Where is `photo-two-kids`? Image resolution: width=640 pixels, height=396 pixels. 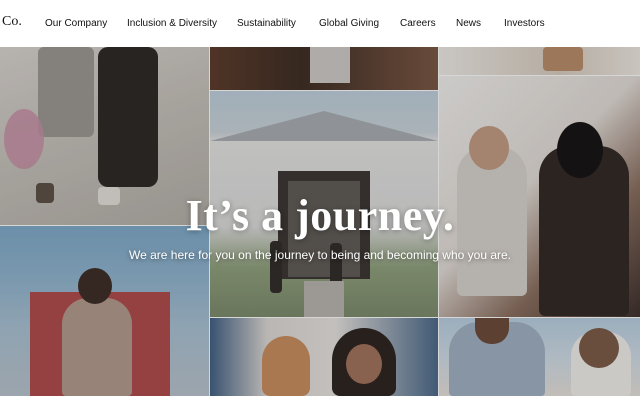
photo-two-kids is located at coordinates (324, 357).